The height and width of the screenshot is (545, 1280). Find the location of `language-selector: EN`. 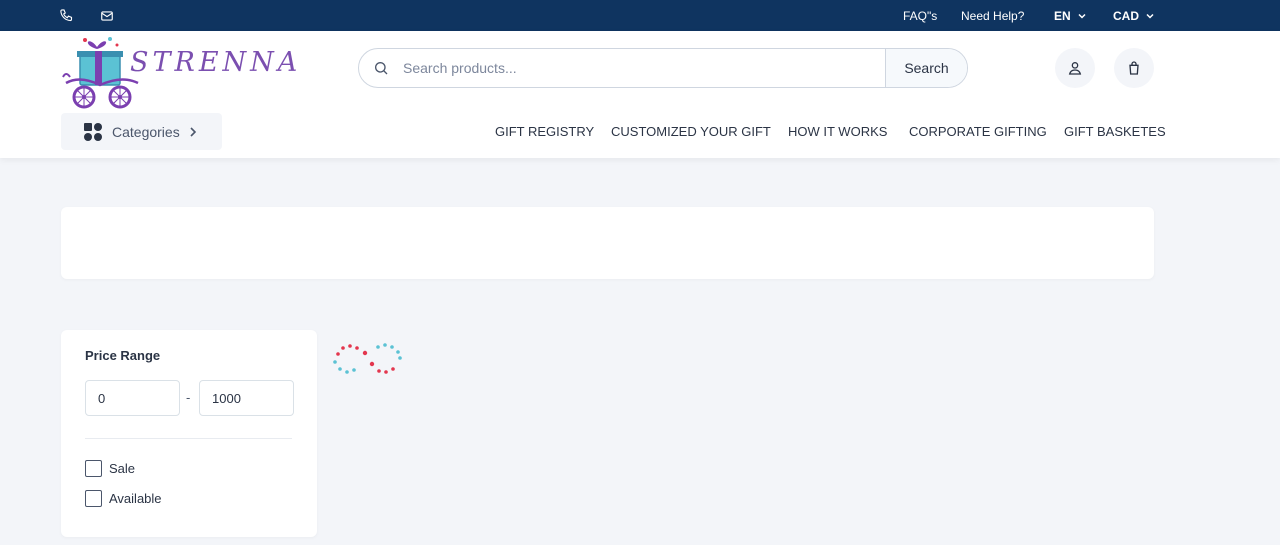

language-selector: EN is located at coordinates (1070, 15).